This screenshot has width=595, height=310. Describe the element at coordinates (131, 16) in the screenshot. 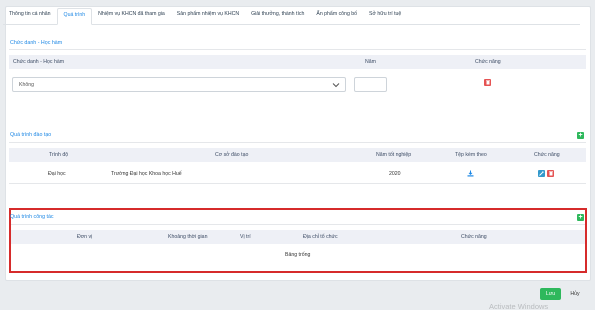

I see `tab-research-tasks: Nhiệm vụ KHCN đã tham gia` at that location.